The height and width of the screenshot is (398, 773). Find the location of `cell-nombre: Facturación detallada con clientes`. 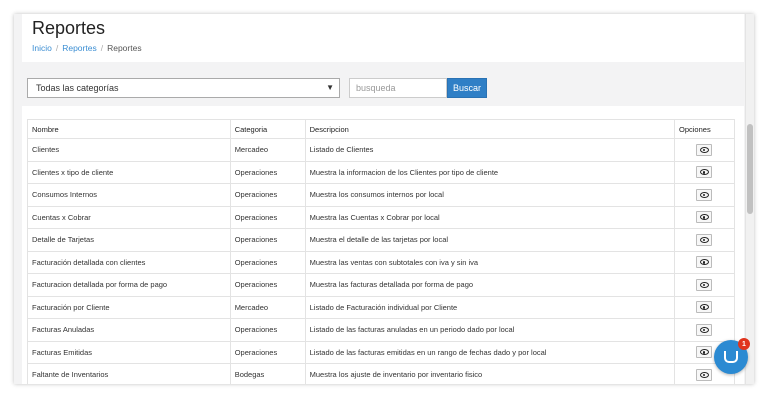

cell-nombre: Facturación detallada con clientes is located at coordinates (129, 262).